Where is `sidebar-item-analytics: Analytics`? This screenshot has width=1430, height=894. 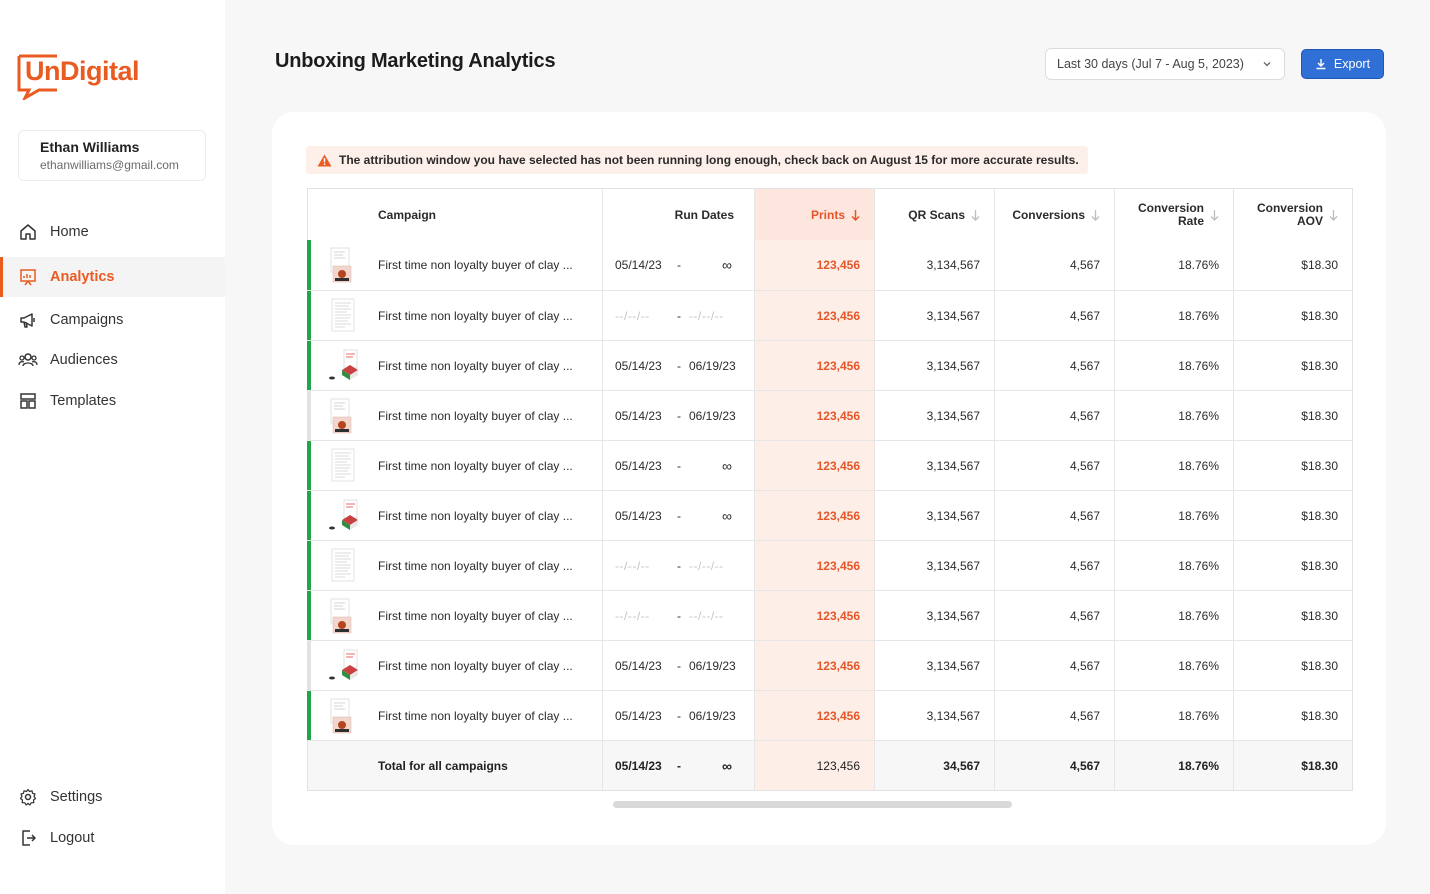
sidebar-item-analytics: Analytics is located at coordinates (112, 277).